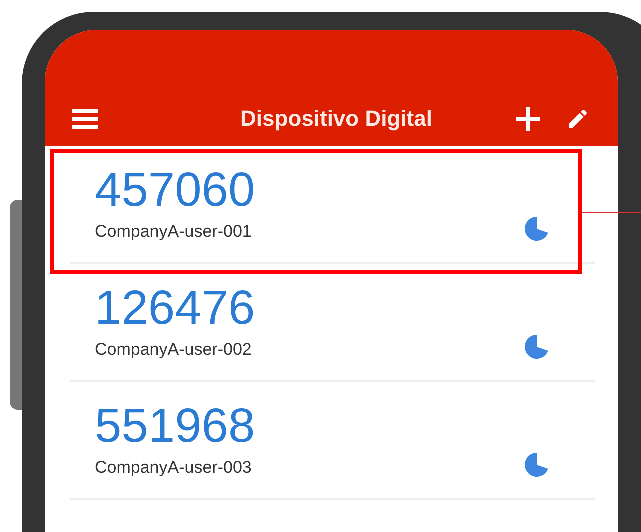 The width and height of the screenshot is (641, 532). Describe the element at coordinates (174, 232) in the screenshot. I see `account-name: CompanyA-user-001` at that location.